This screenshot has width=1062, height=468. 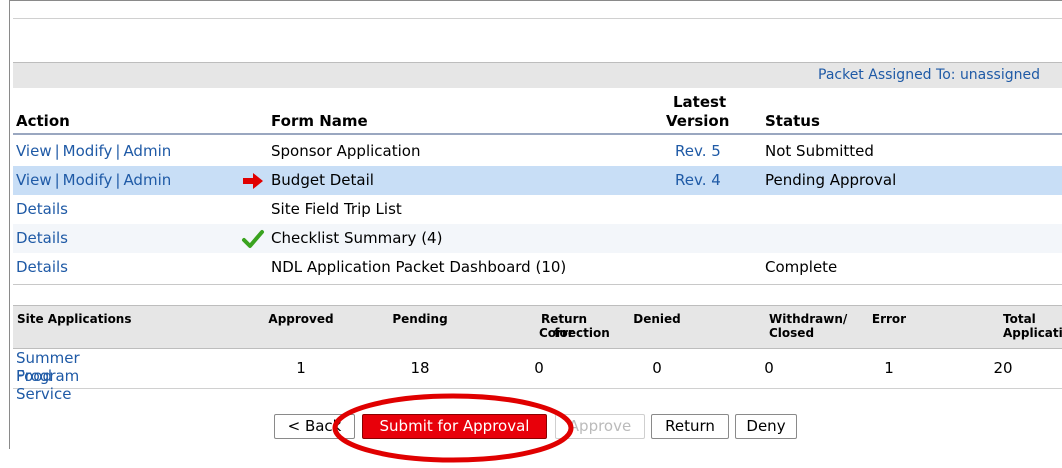 I want to click on header-withdrawn-closed: Withdrawn/Closed, so click(x=808, y=326).